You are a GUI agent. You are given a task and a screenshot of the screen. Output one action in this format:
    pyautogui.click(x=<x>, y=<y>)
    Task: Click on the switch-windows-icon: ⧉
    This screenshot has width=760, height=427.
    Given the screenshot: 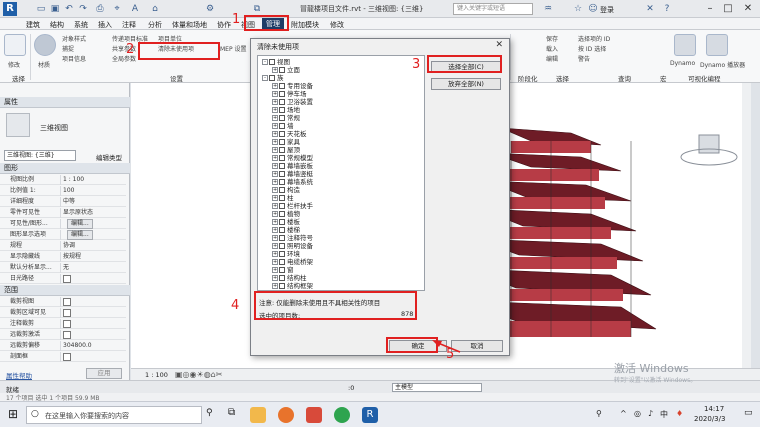 What is the action you would take?
    pyautogui.click(x=257, y=9)
    